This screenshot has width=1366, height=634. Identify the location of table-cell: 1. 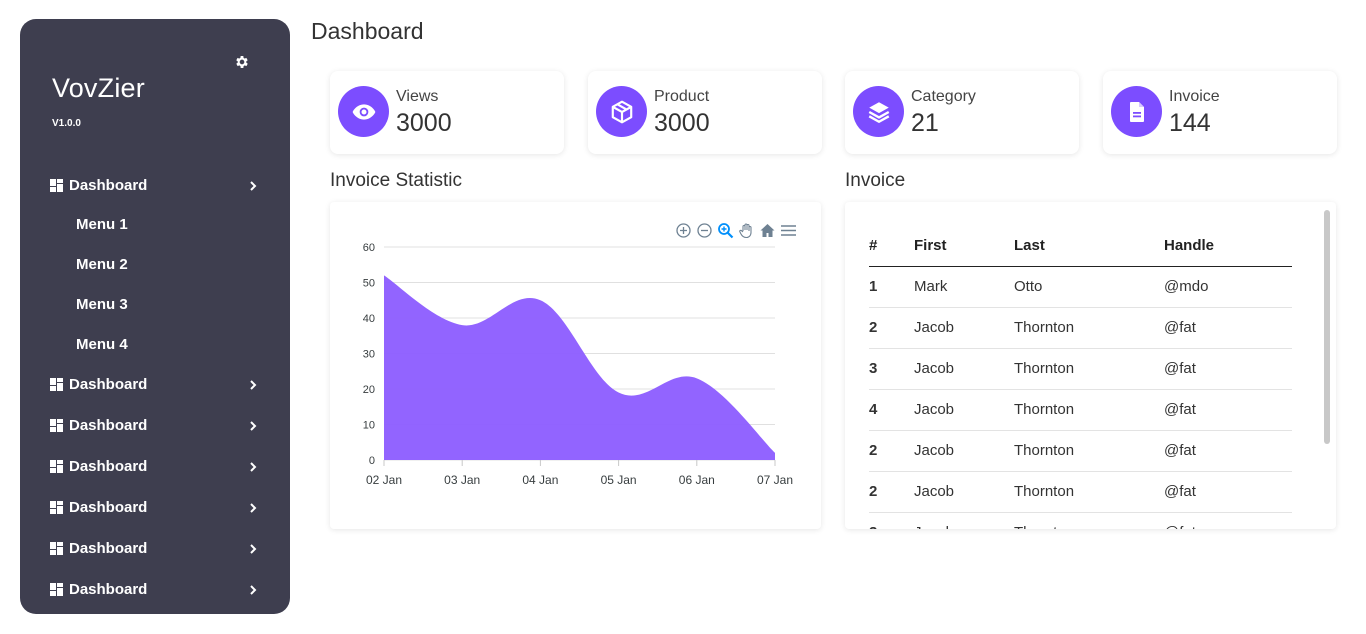
(891, 287).